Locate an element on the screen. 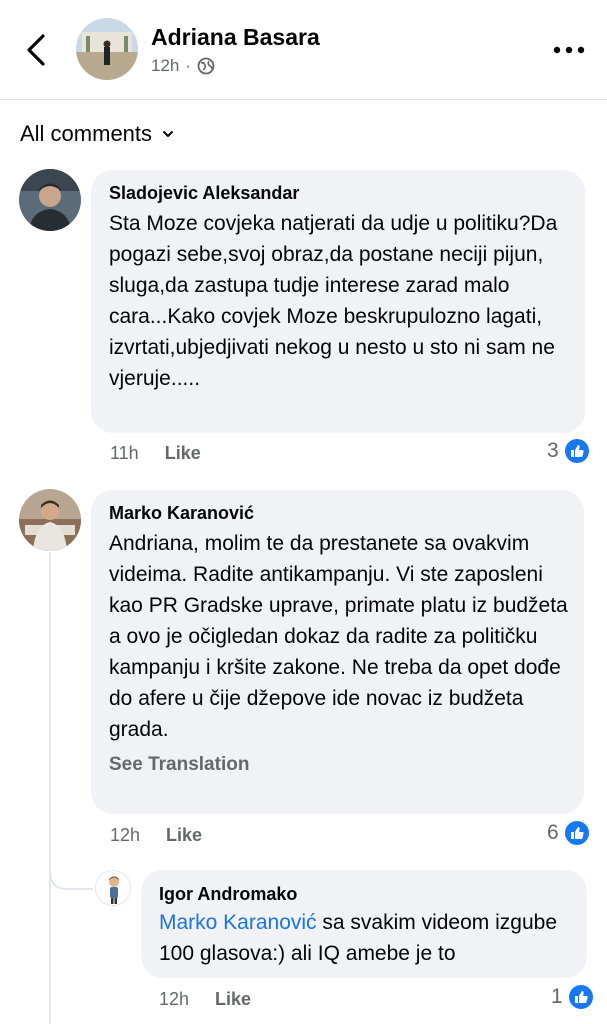 Image resolution: width=607 pixels, height=1024 pixels. globe-icon is located at coordinates (206, 66).